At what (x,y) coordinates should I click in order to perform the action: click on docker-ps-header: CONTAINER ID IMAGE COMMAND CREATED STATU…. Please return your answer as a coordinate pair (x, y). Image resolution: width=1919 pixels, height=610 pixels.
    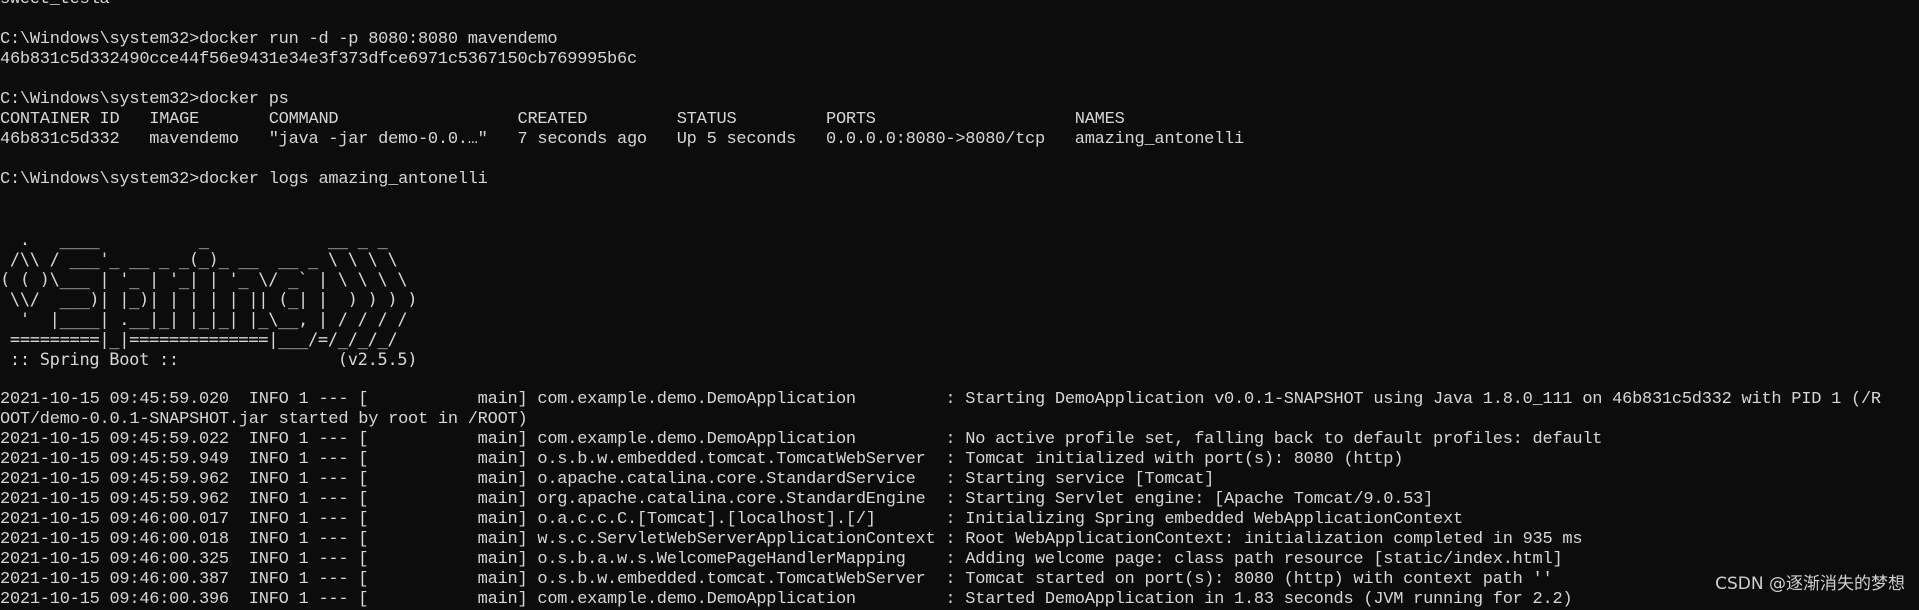
    Looking at the image, I should click on (562, 119).